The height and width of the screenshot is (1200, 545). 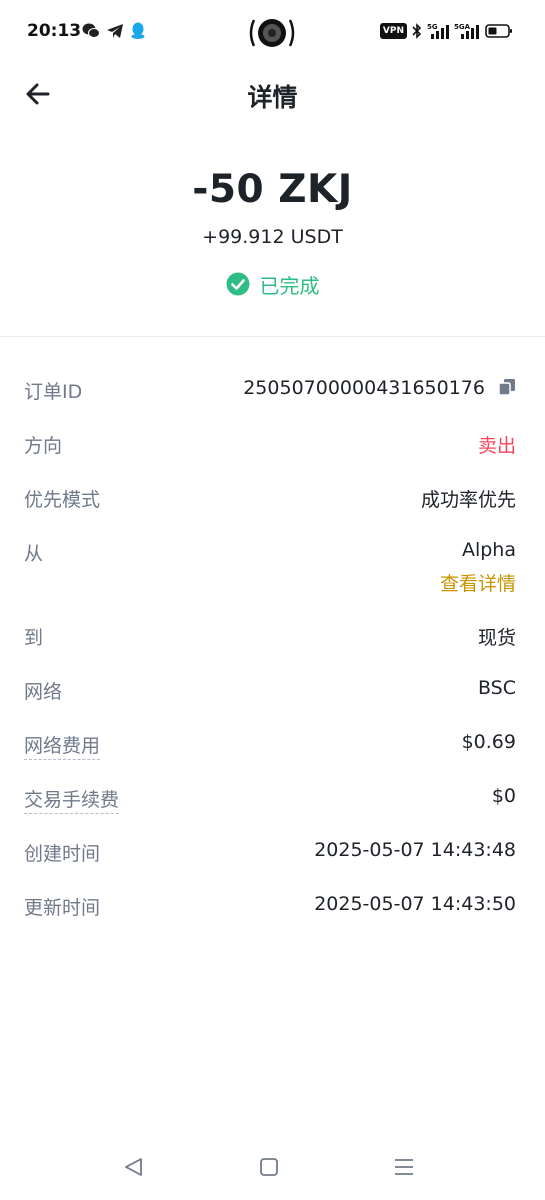 I want to click on status-row: 已完成, so click(x=272, y=284).